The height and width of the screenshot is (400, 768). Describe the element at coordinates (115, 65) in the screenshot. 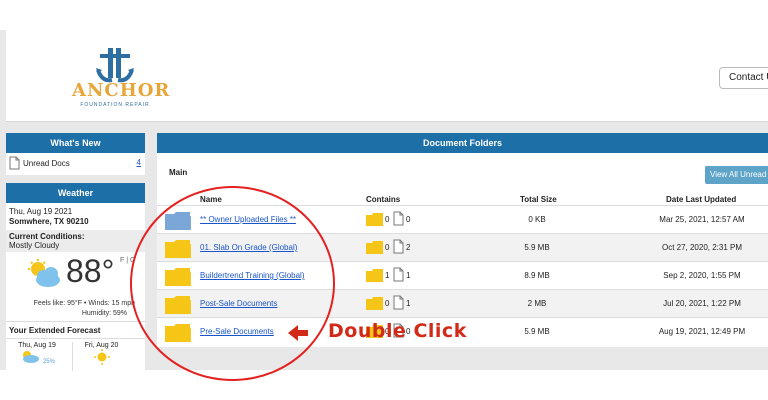

I see `anchor-icon` at that location.